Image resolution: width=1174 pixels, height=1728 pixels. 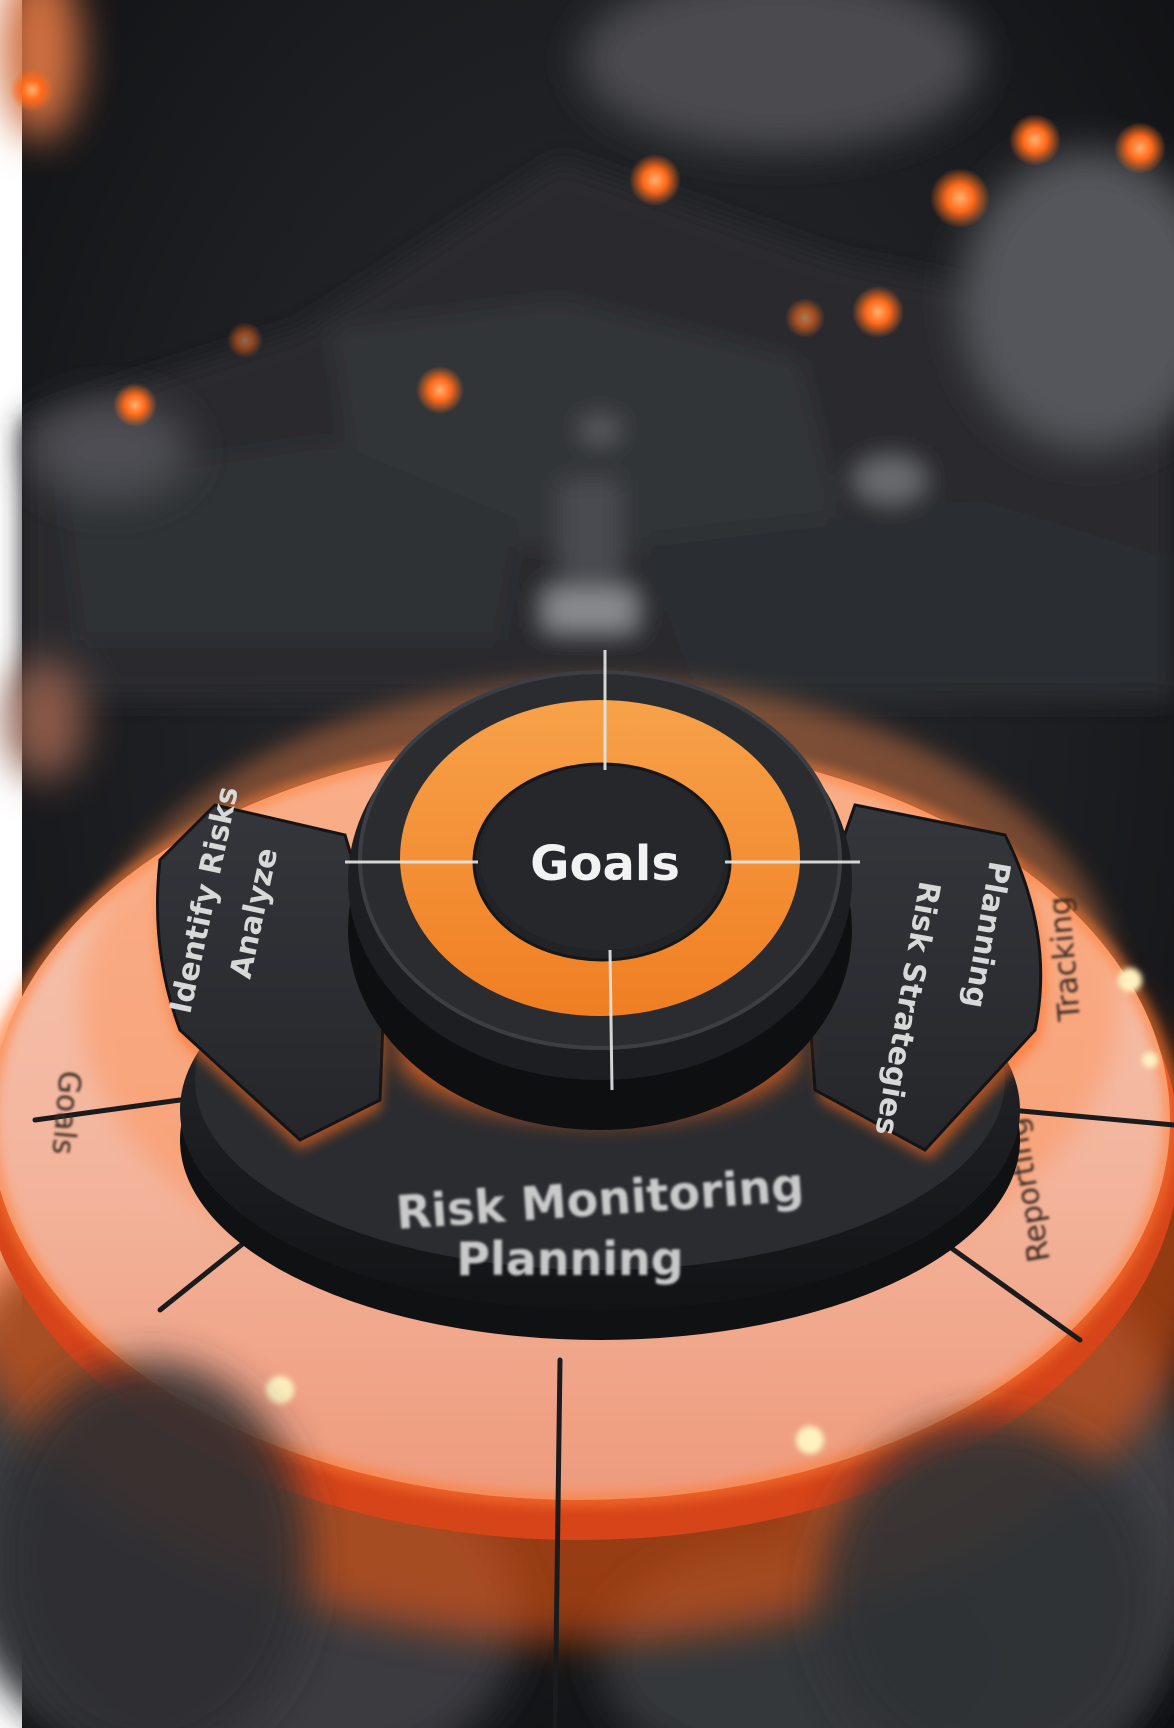 What do you see at coordinates (569, 1259) in the screenshot?
I see `segment-bottom-line2: Planning` at bounding box center [569, 1259].